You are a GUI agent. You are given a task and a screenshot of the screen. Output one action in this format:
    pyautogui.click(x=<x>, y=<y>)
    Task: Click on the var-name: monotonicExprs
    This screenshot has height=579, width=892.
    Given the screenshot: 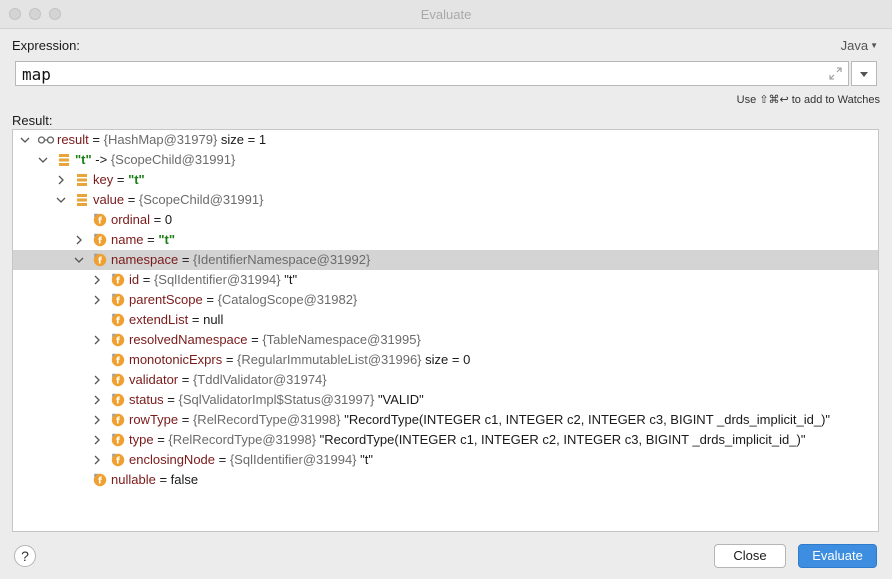 What is the action you would take?
    pyautogui.click(x=176, y=359)
    